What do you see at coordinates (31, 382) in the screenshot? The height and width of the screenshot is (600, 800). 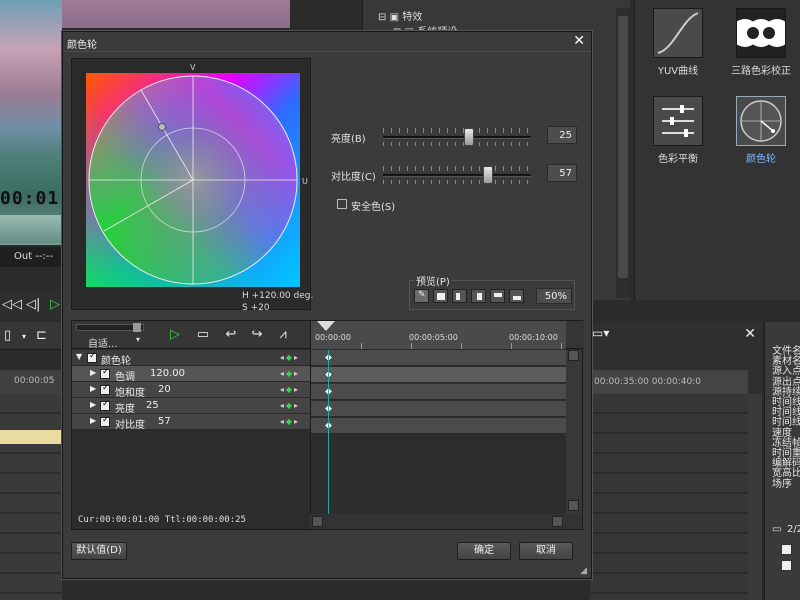 I see `timeline-ruler: 00:00:05` at bounding box center [31, 382].